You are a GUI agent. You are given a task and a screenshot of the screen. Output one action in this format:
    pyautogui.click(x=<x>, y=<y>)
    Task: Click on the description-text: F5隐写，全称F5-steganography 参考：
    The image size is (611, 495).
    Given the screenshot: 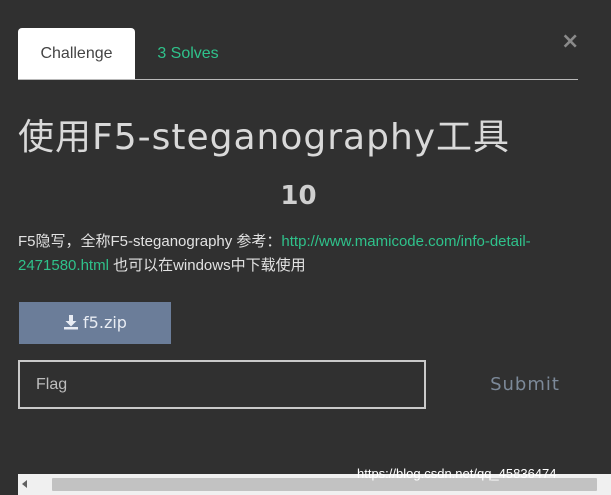 What is the action you would take?
    pyautogui.click(x=150, y=241)
    